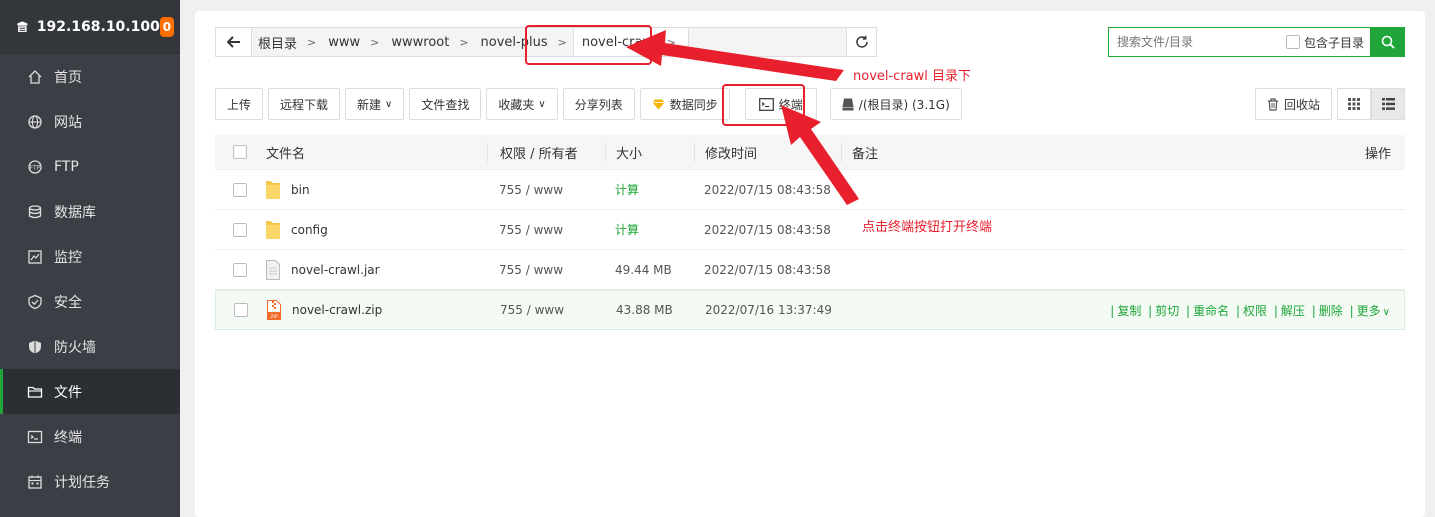  Describe the element at coordinates (1373, 311) in the screenshot. I see `more-link: 更多 ∨` at that location.